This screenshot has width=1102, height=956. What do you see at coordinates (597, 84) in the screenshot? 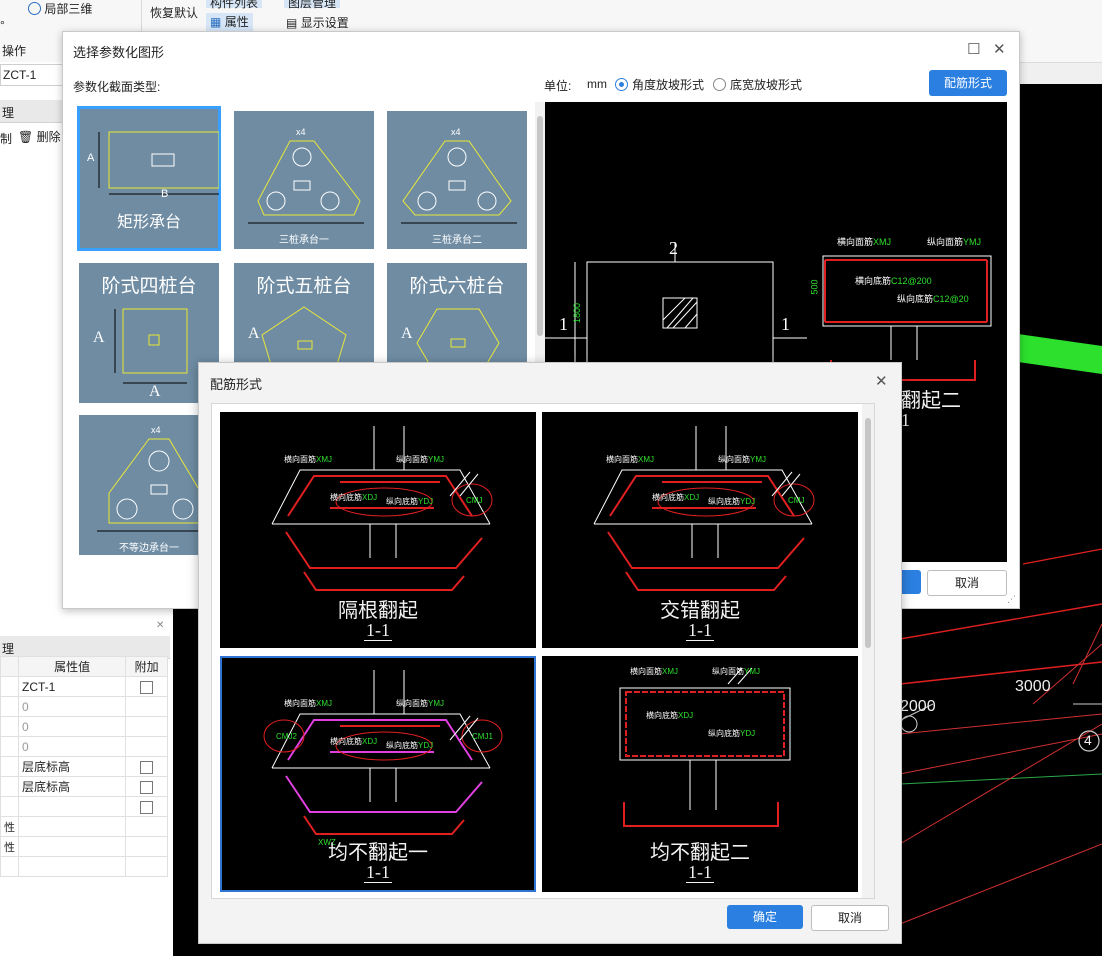
I see `unit-value: mm` at bounding box center [597, 84].